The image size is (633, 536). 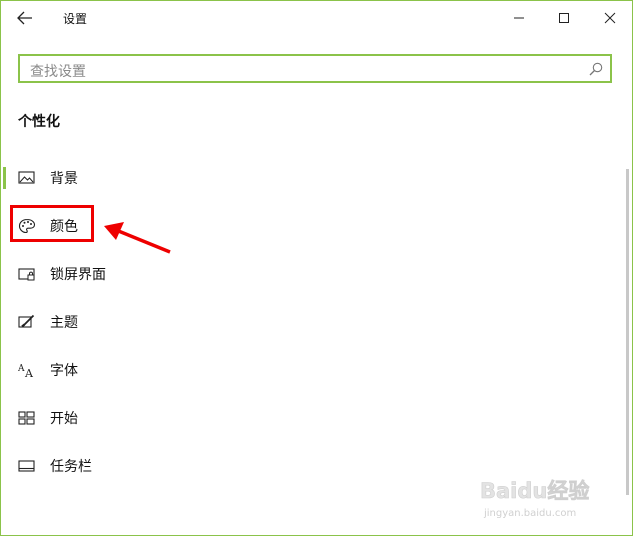 I want to click on nav-item-lock-screen: 锁屏界面, so click(x=301, y=274).